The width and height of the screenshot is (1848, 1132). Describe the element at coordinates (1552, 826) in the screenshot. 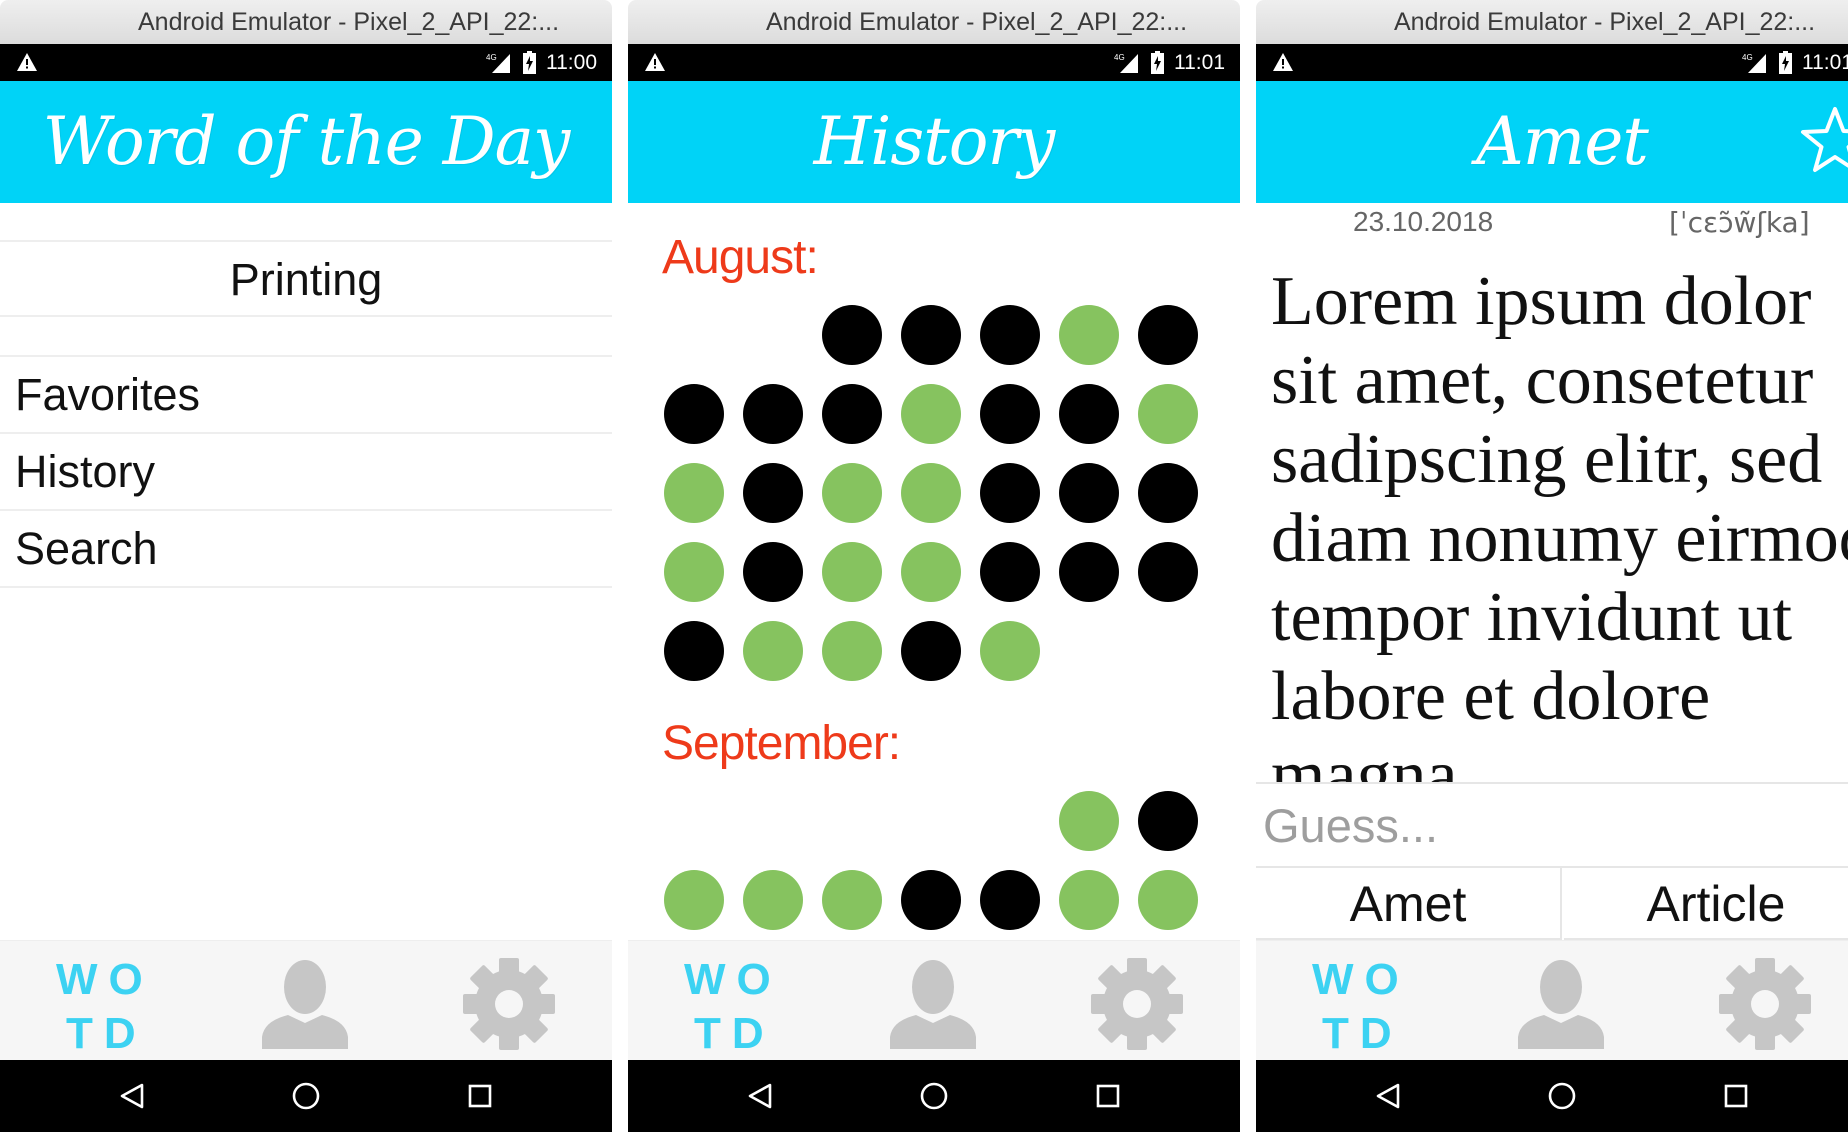

I see `guess-input` at that location.